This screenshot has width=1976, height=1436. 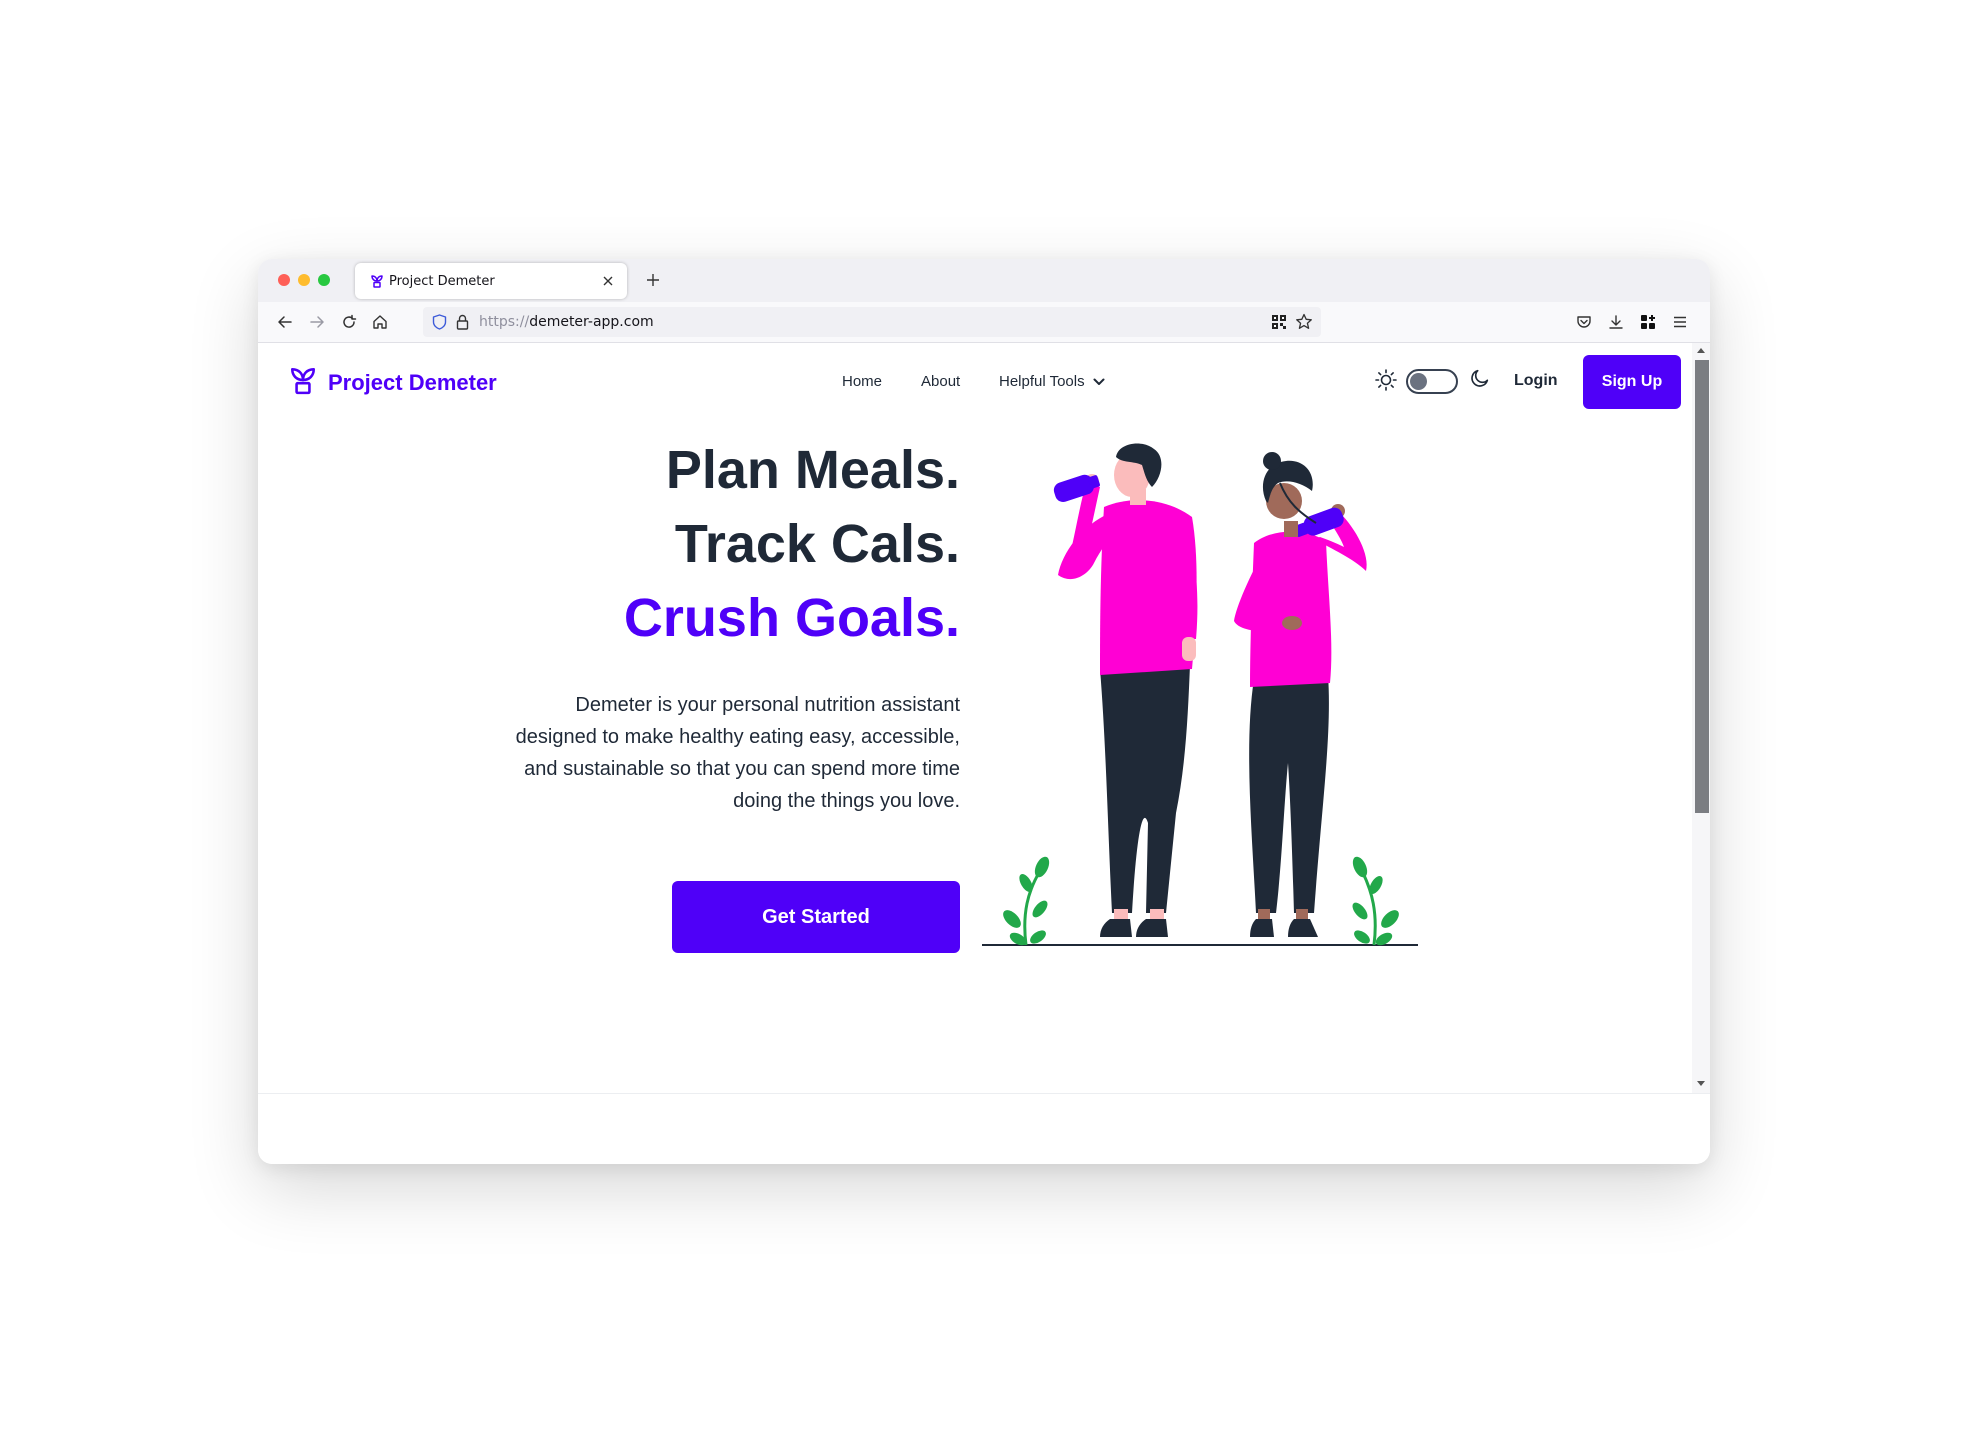 I want to click on woman-figure, so click(x=1300, y=694).